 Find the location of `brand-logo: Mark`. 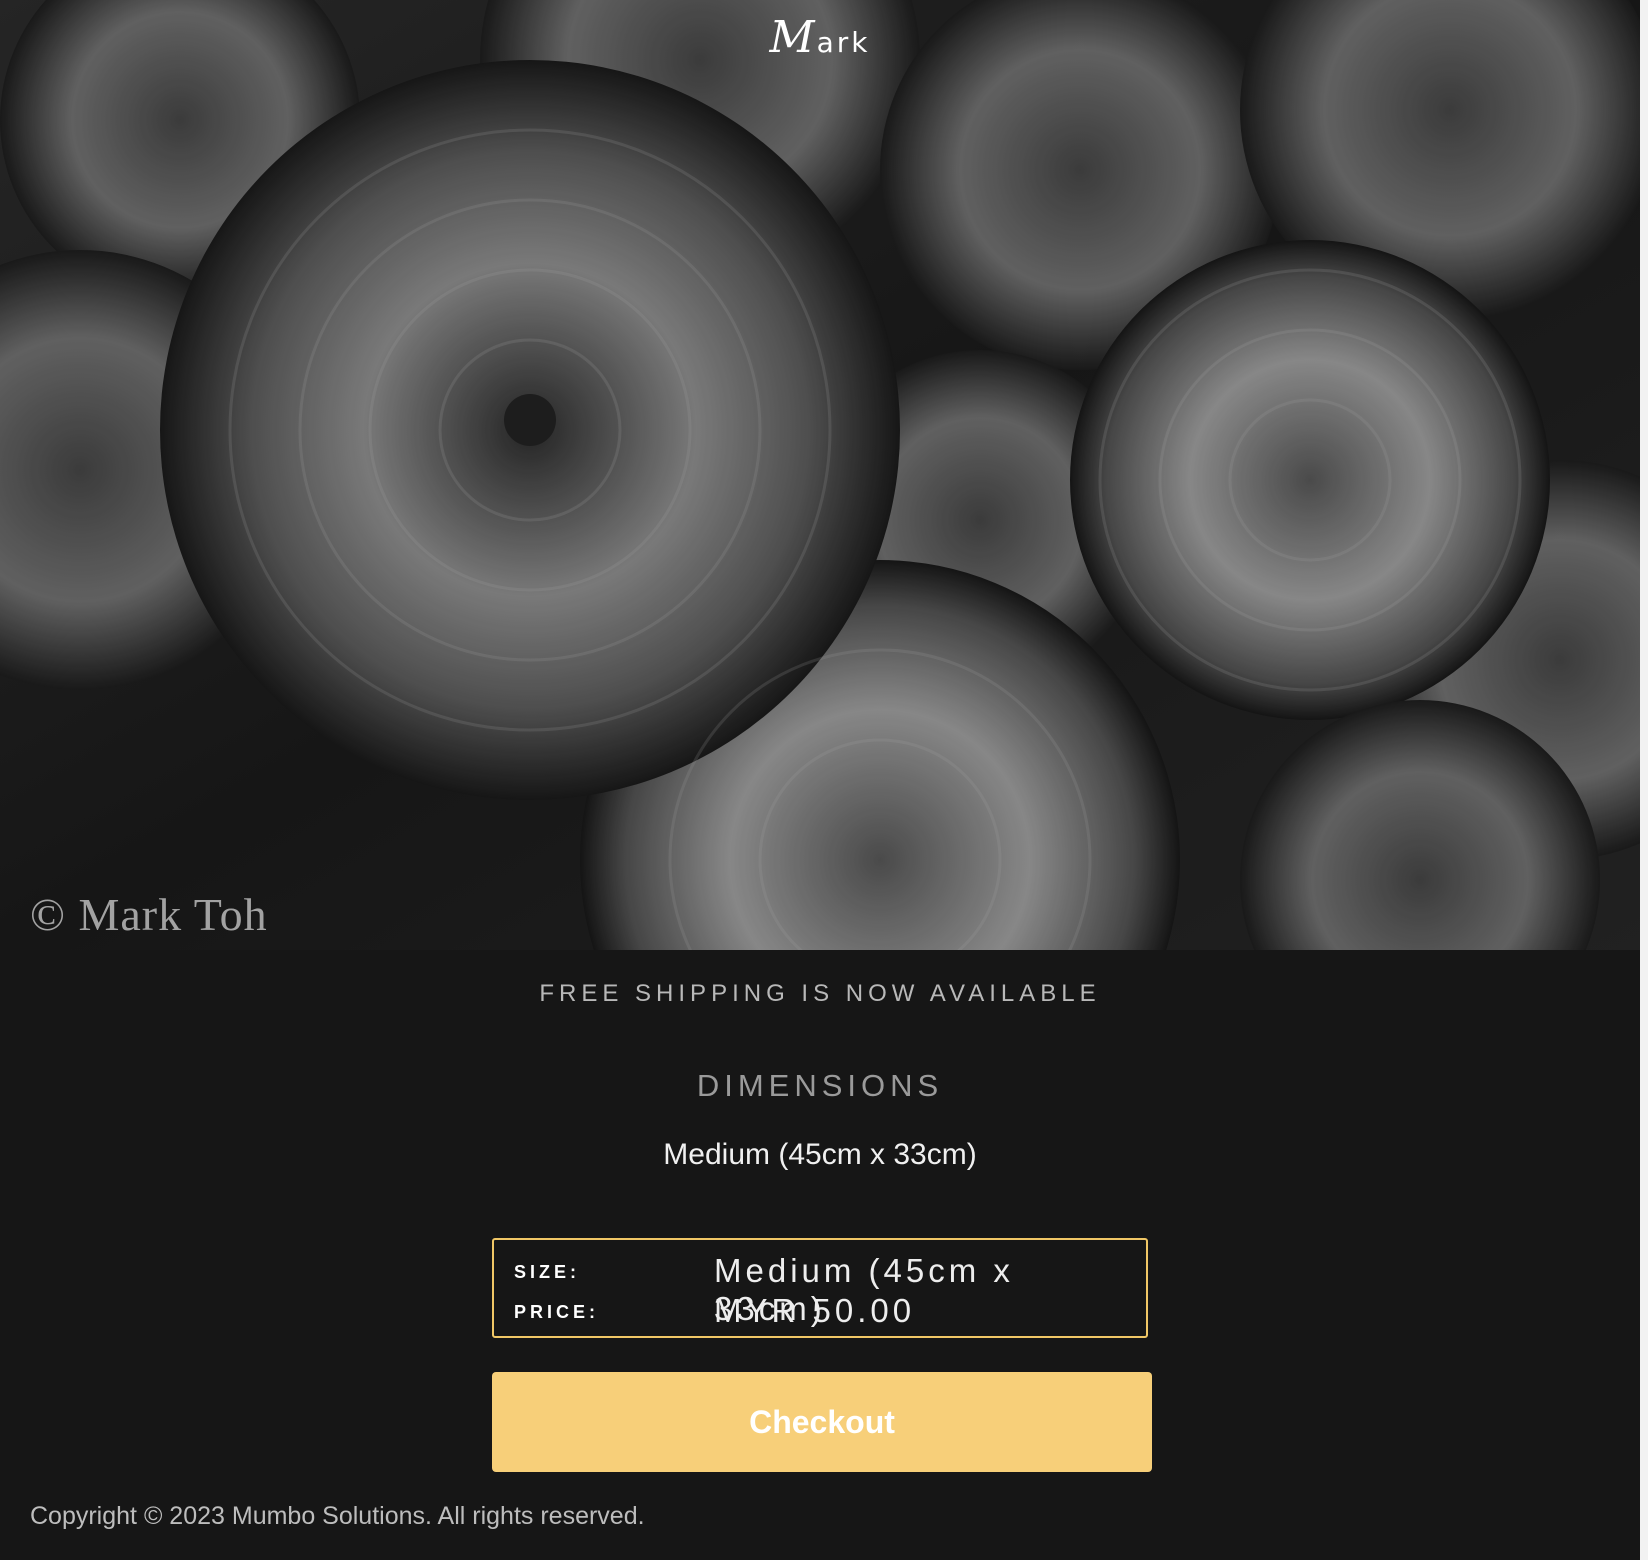

brand-logo: Mark is located at coordinates (820, 37).